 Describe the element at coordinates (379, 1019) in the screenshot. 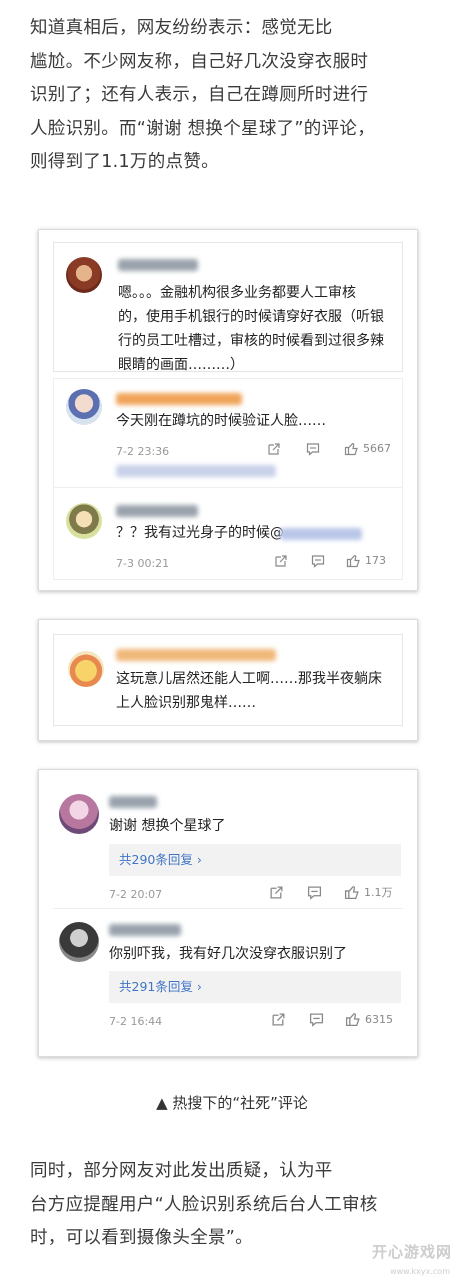

I see `like-count: 6315` at that location.